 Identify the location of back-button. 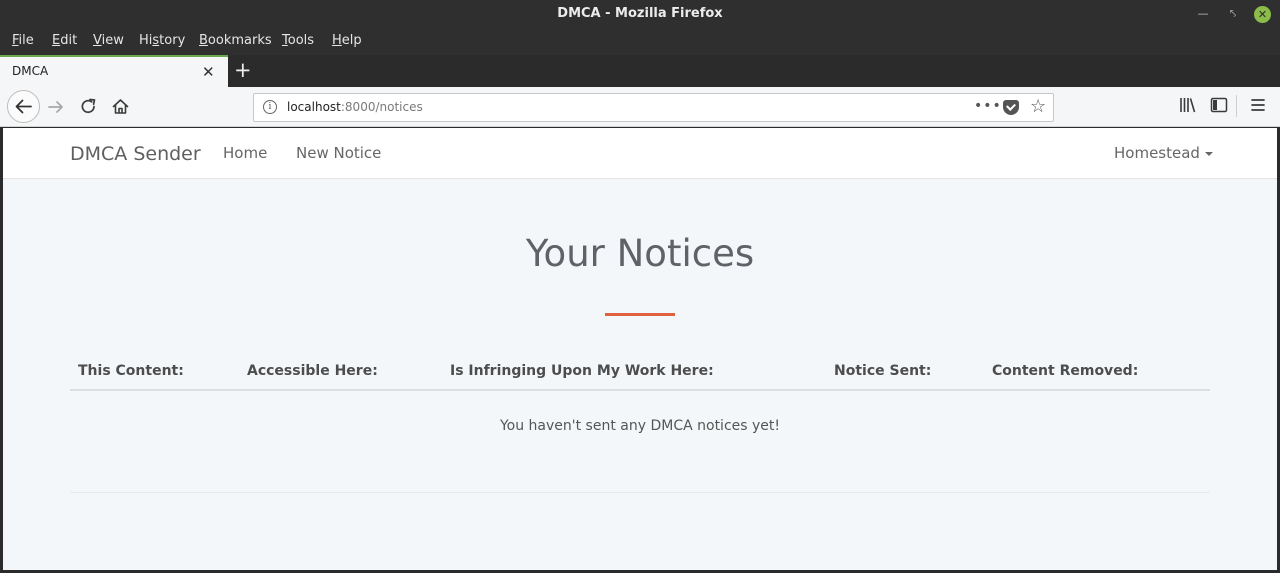
(23, 106).